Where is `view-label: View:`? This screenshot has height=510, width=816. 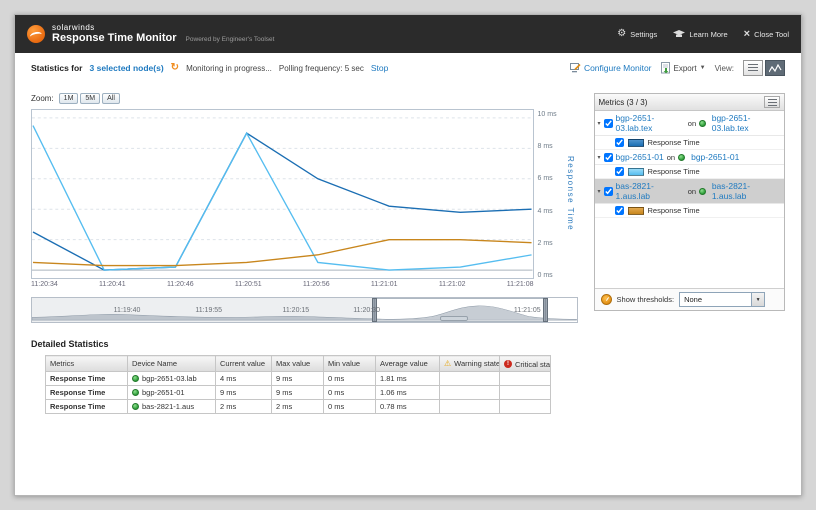
view-label: View: is located at coordinates (724, 68).